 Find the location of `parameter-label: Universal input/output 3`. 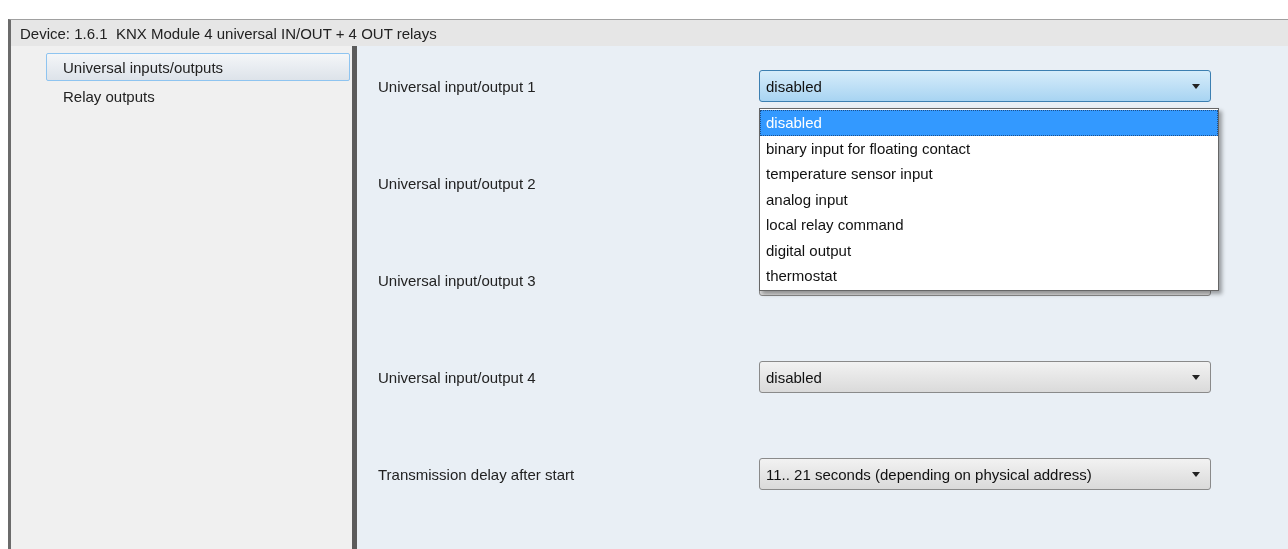

parameter-label: Universal input/output 3 is located at coordinates (457, 280).